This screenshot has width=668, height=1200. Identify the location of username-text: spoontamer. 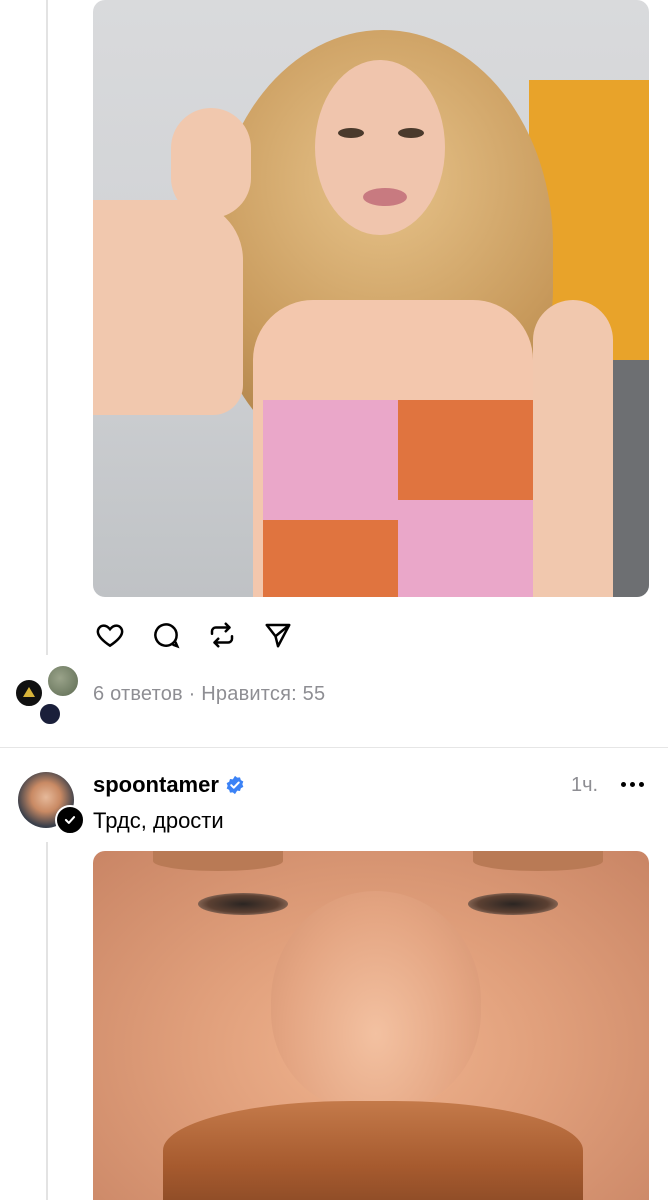
(156, 785).